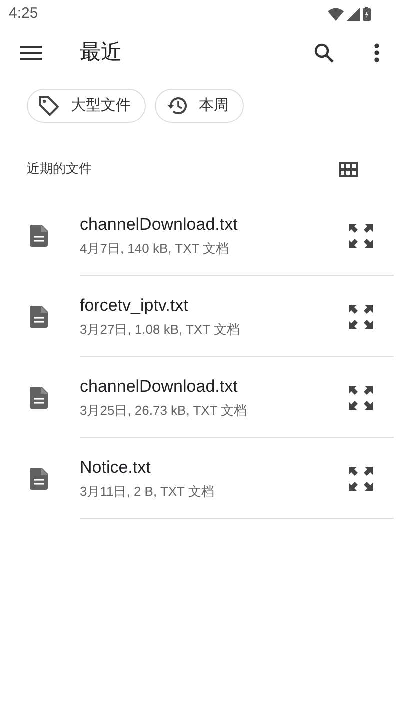 The width and height of the screenshot is (400, 711). Describe the element at coordinates (134, 305) in the screenshot. I see `file-name: forcetv_iptv.txt` at that location.